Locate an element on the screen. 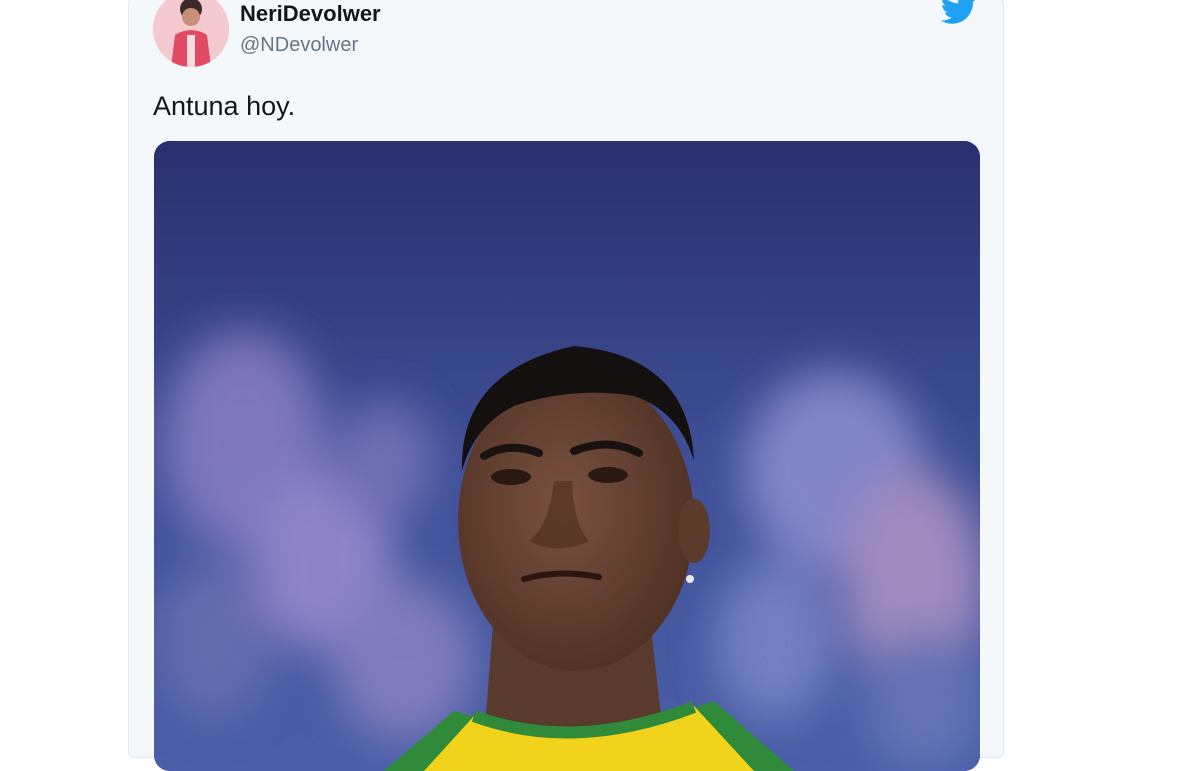  user-handle: @NDevolwer is located at coordinates (299, 45).